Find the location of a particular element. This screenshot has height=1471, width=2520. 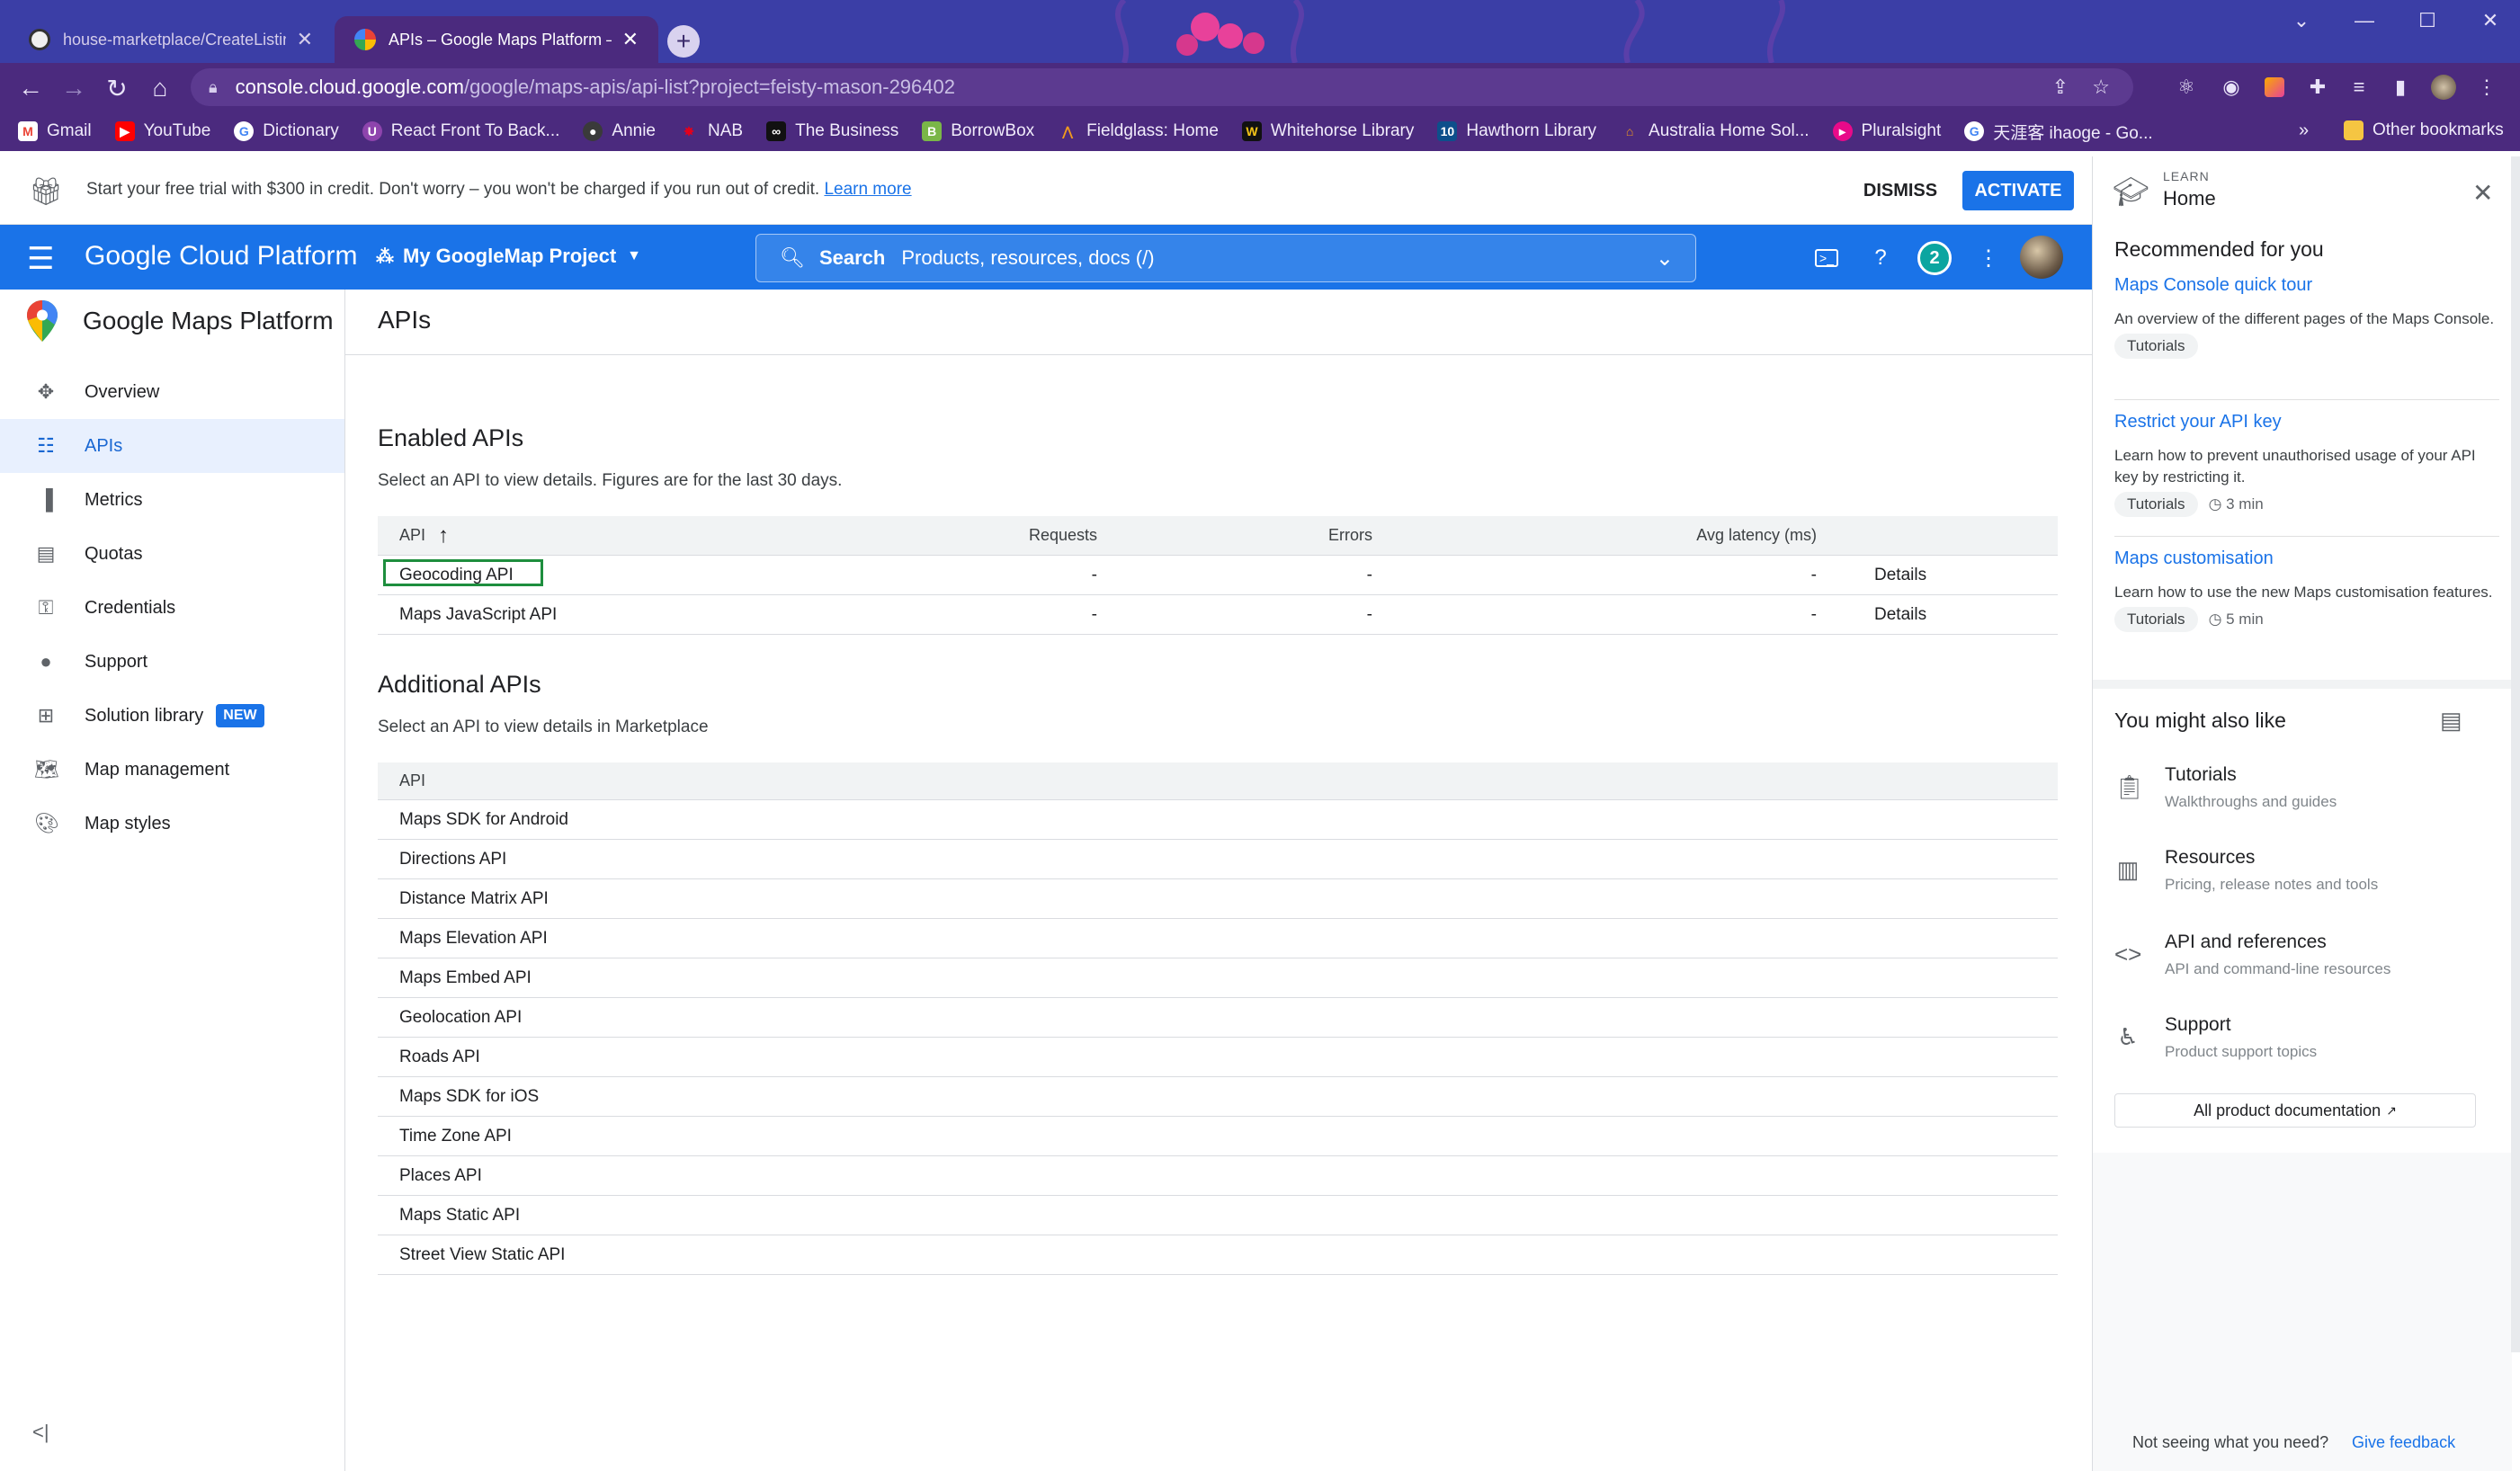

extension-record-icon: ◉ is located at coordinates (2231, 87).